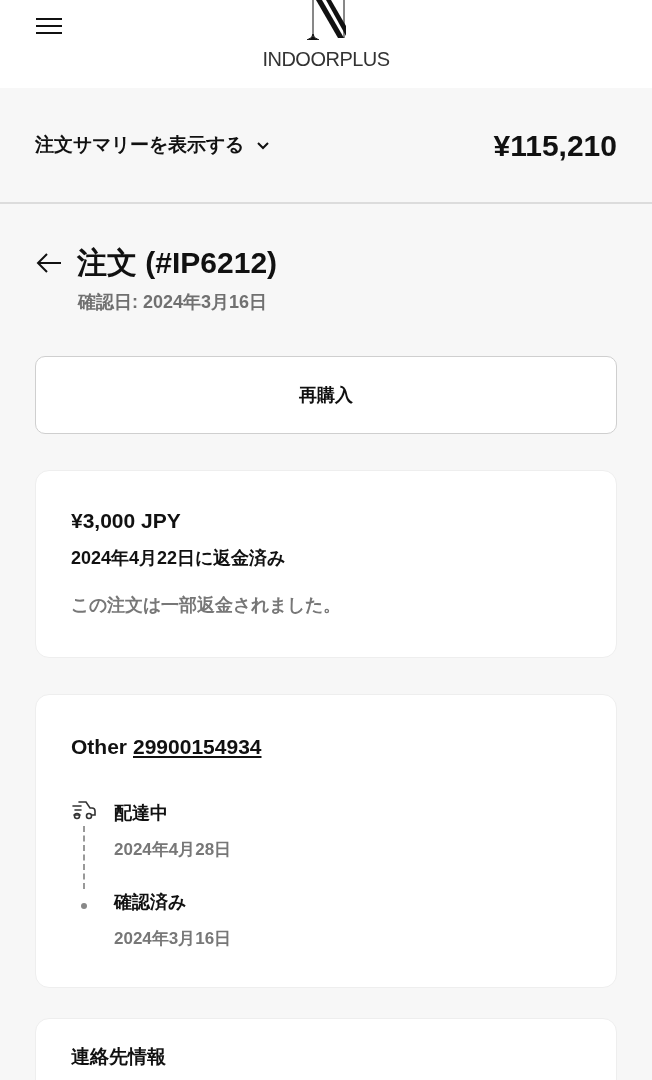 This screenshot has height=1080, width=652. I want to click on refund-note: この注文は一部返金されました。, so click(206, 605).